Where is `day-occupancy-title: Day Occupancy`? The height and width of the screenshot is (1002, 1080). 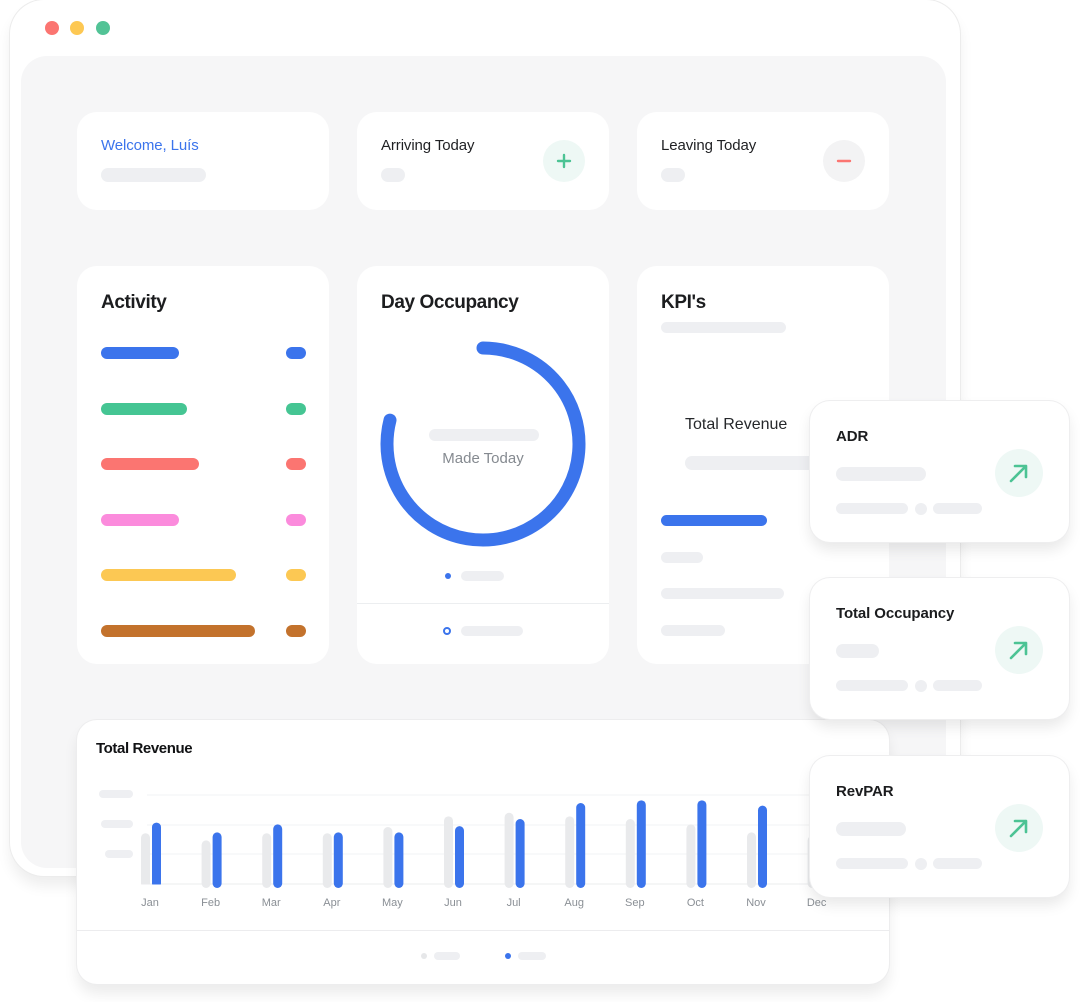 day-occupancy-title: Day Occupancy is located at coordinates (450, 302).